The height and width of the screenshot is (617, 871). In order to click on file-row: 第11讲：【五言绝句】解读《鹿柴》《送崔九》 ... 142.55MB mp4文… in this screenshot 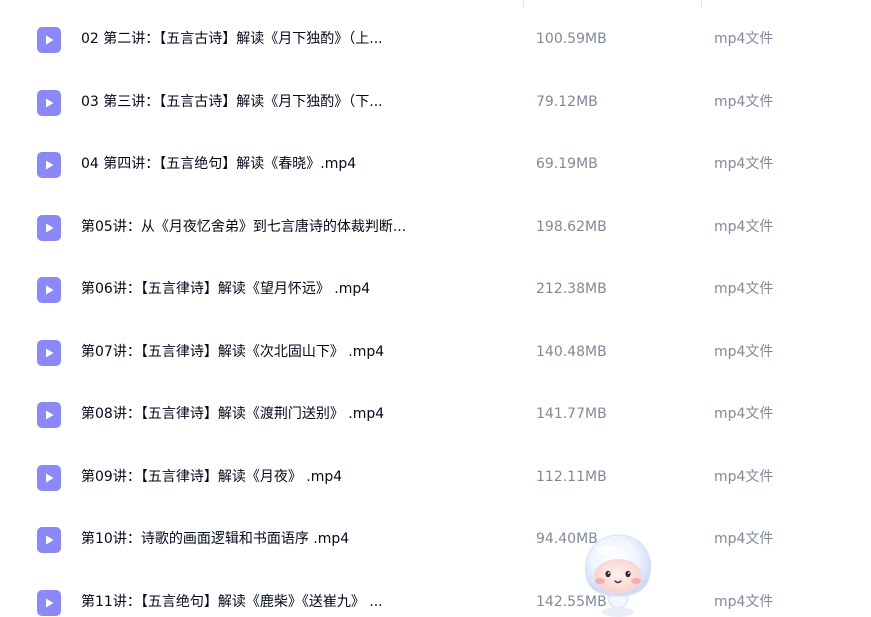, I will do `click(435, 594)`.